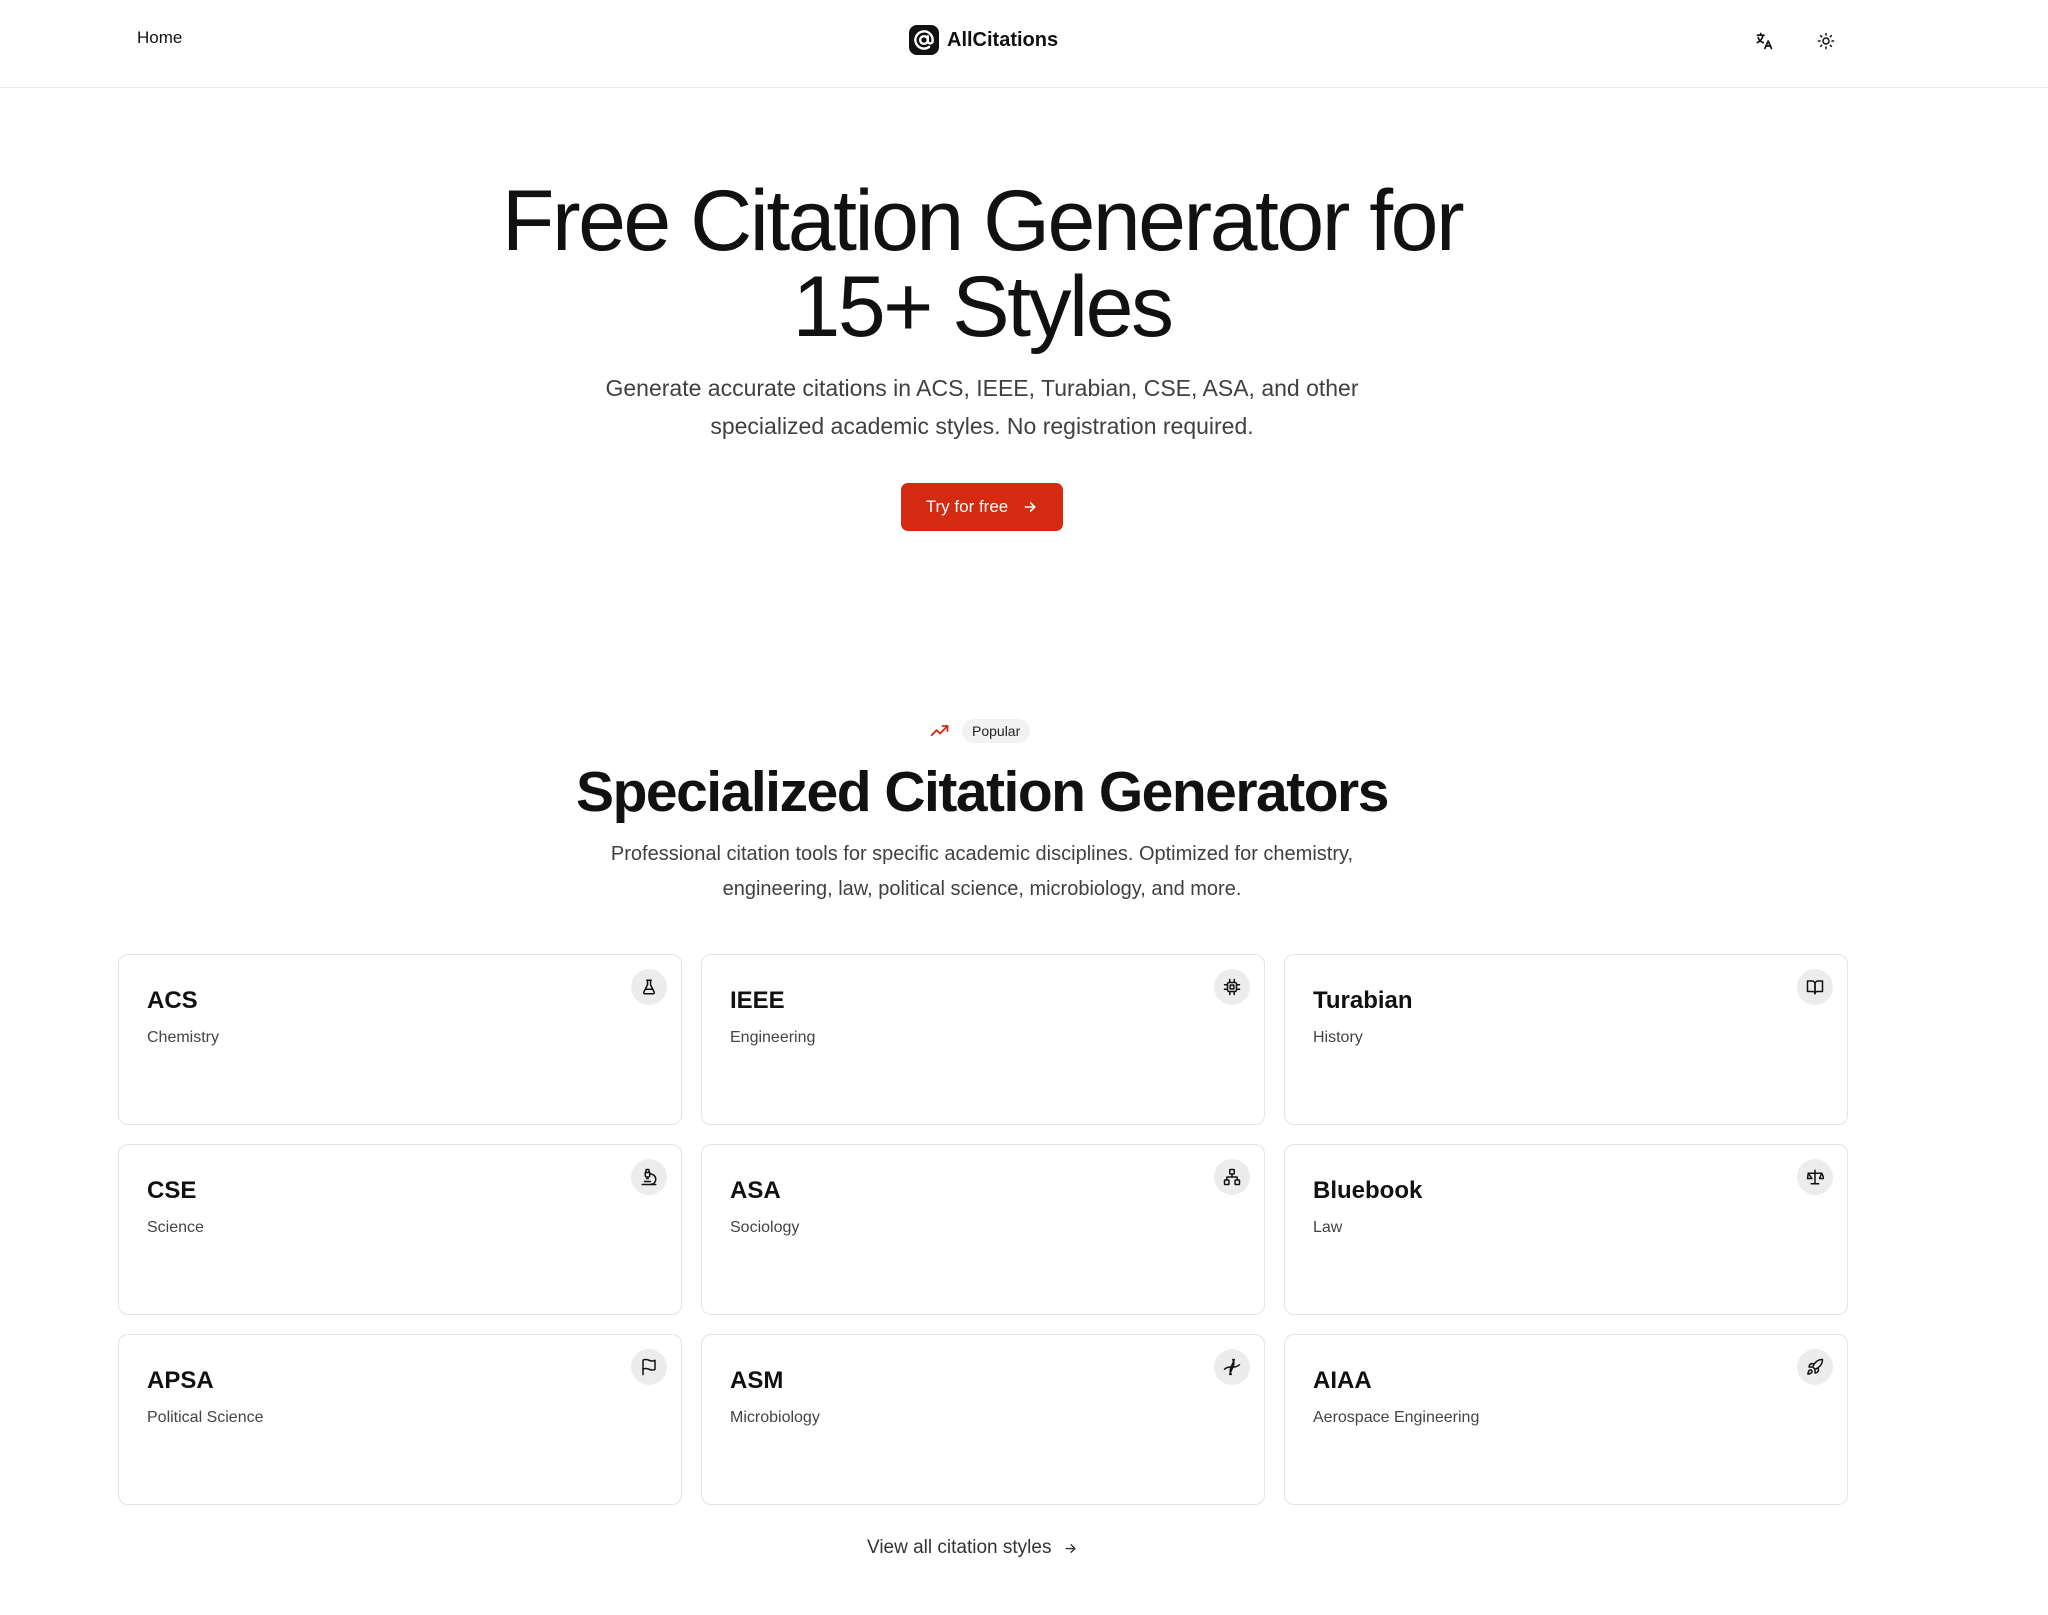 This screenshot has width=2048, height=1615. What do you see at coordinates (159, 38) in the screenshot?
I see `nav-home-link: Home` at bounding box center [159, 38].